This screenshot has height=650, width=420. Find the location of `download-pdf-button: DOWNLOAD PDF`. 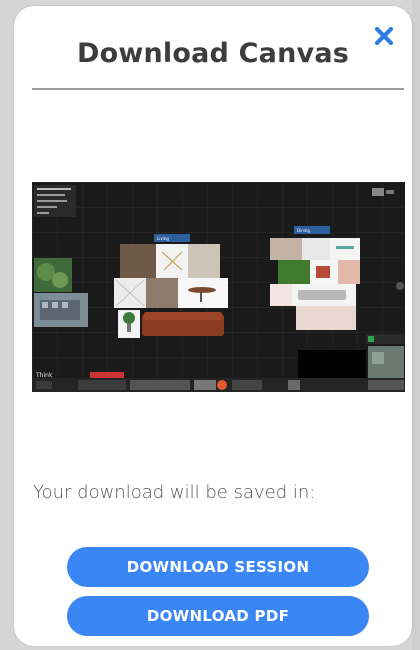

download-pdf-button: DOWNLOAD PDF is located at coordinates (218, 616).